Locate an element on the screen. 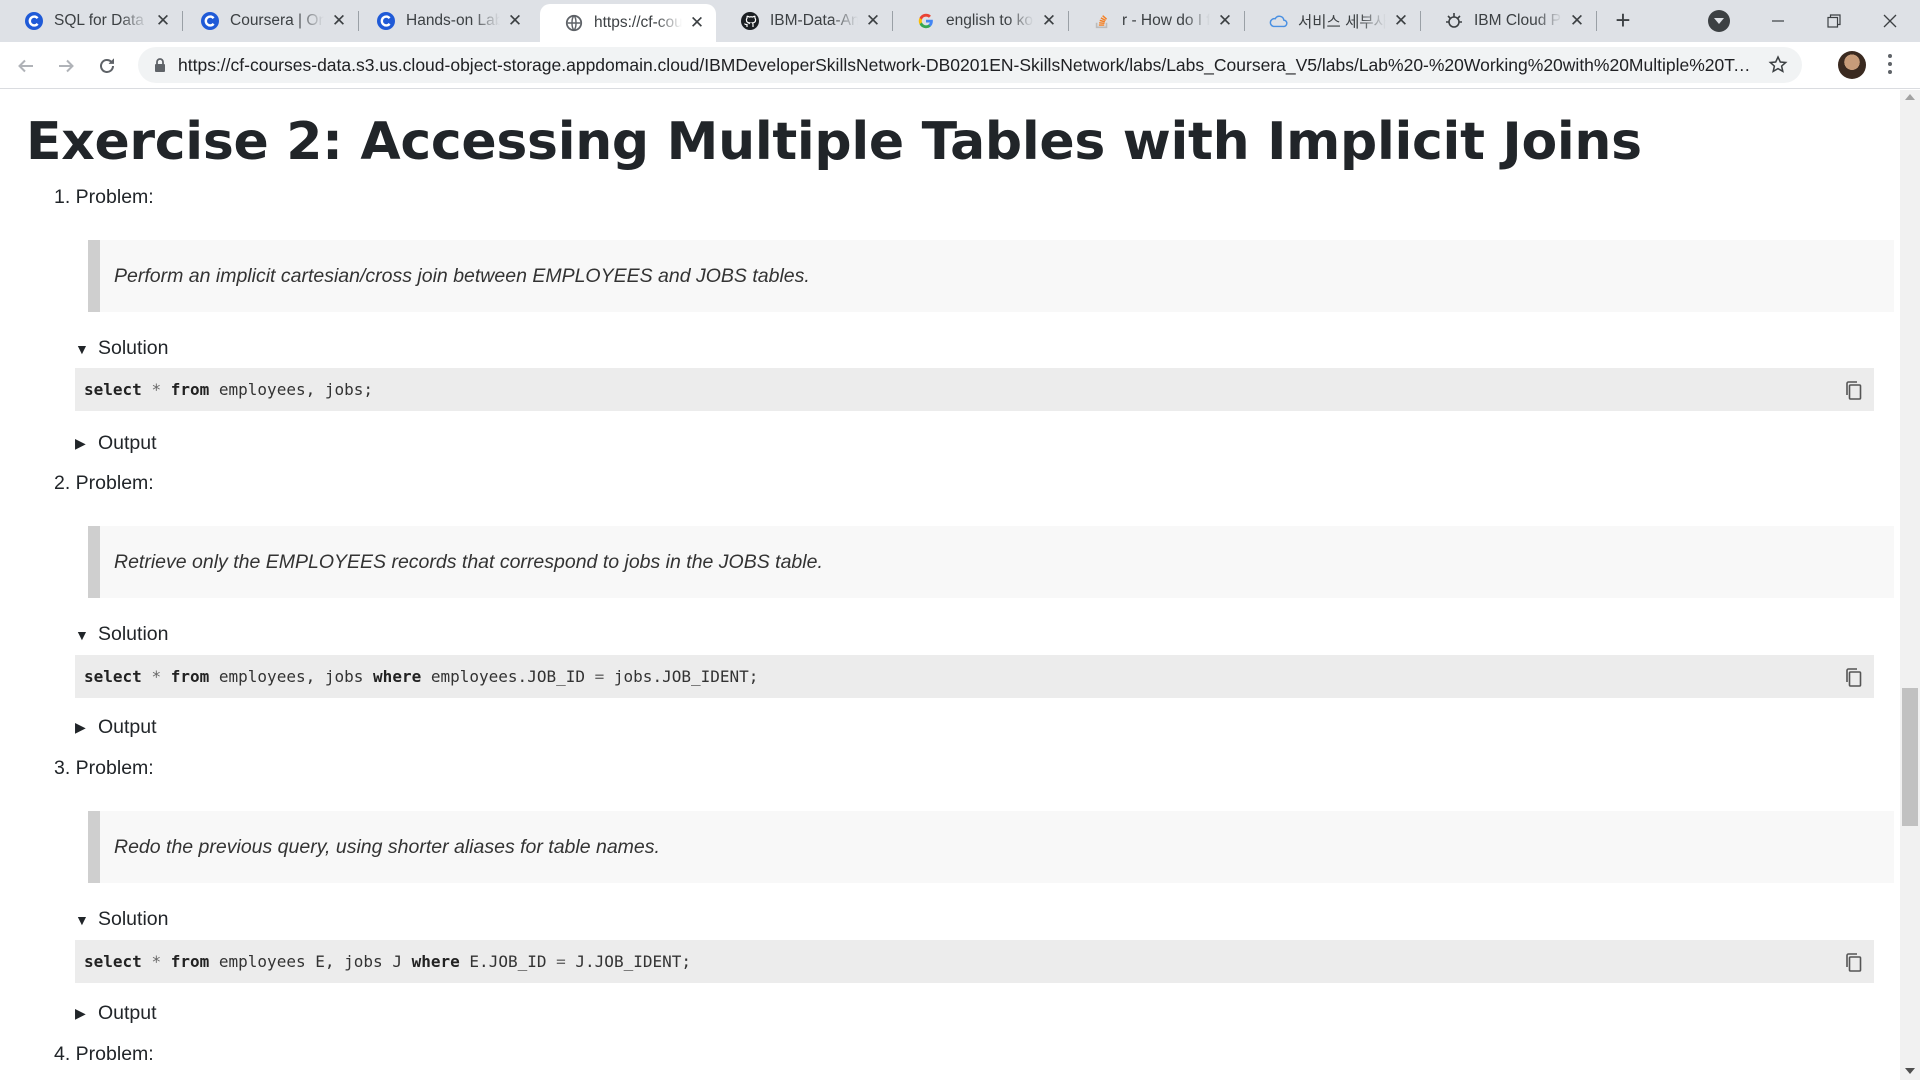 The width and height of the screenshot is (1920, 1080). tab-search-icon is located at coordinates (1719, 21).